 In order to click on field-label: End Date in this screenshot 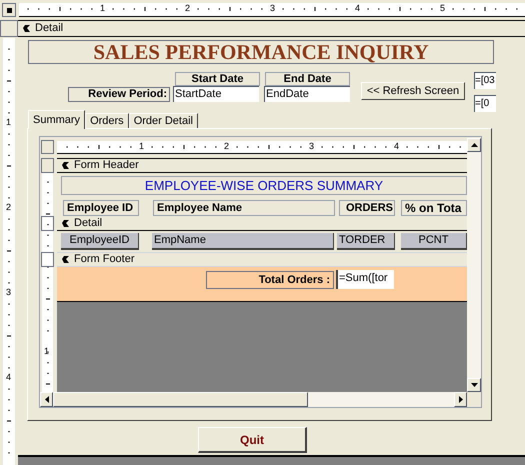, I will do `click(307, 79)`.